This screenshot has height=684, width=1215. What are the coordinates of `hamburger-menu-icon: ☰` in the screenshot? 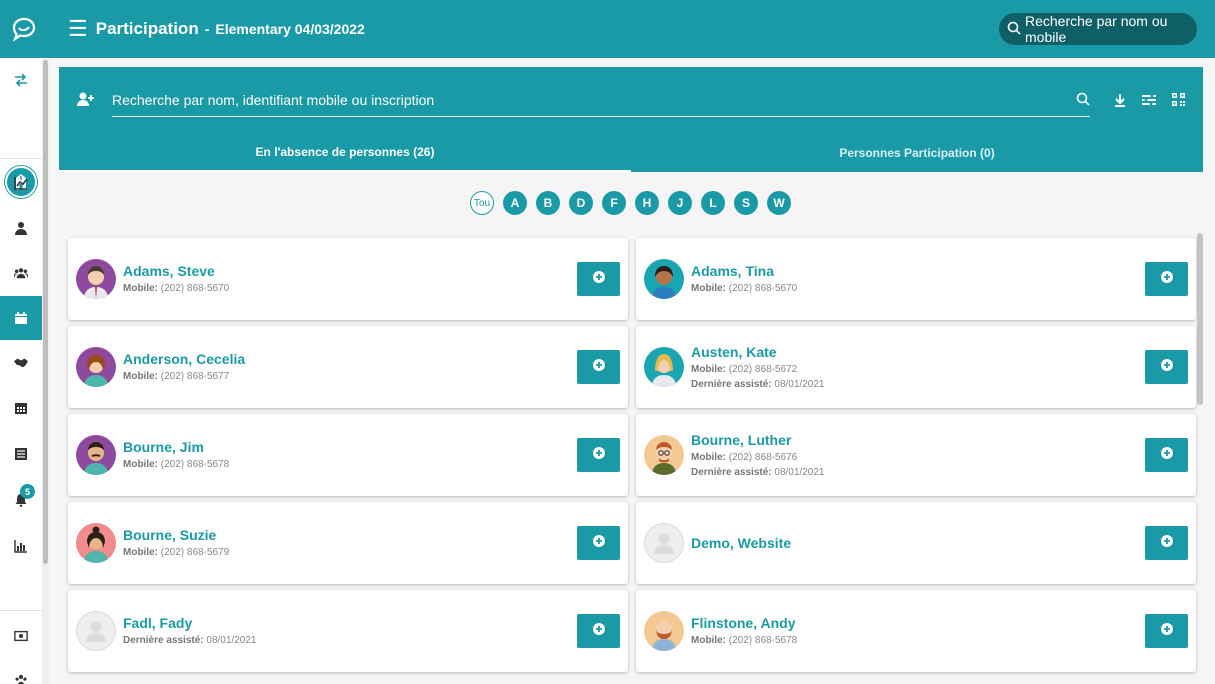 It's located at (78, 29).